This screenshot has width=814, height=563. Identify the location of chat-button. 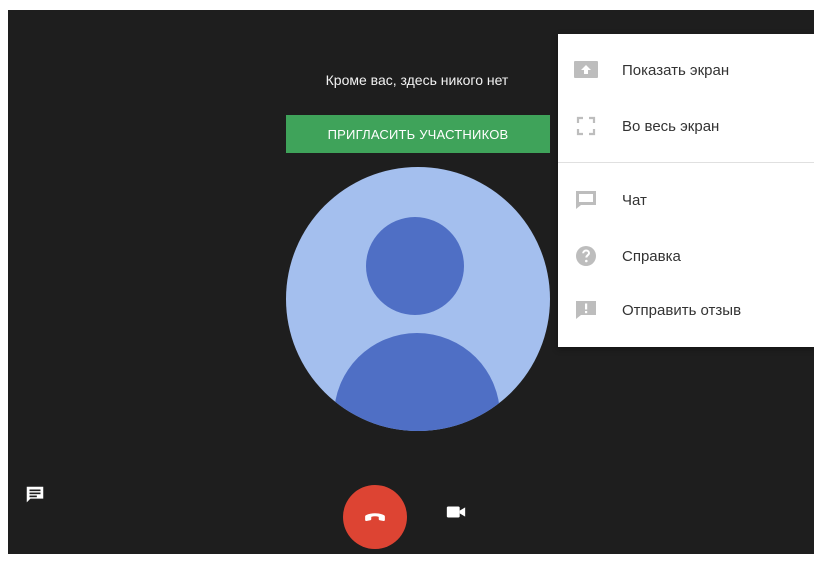
(35, 495).